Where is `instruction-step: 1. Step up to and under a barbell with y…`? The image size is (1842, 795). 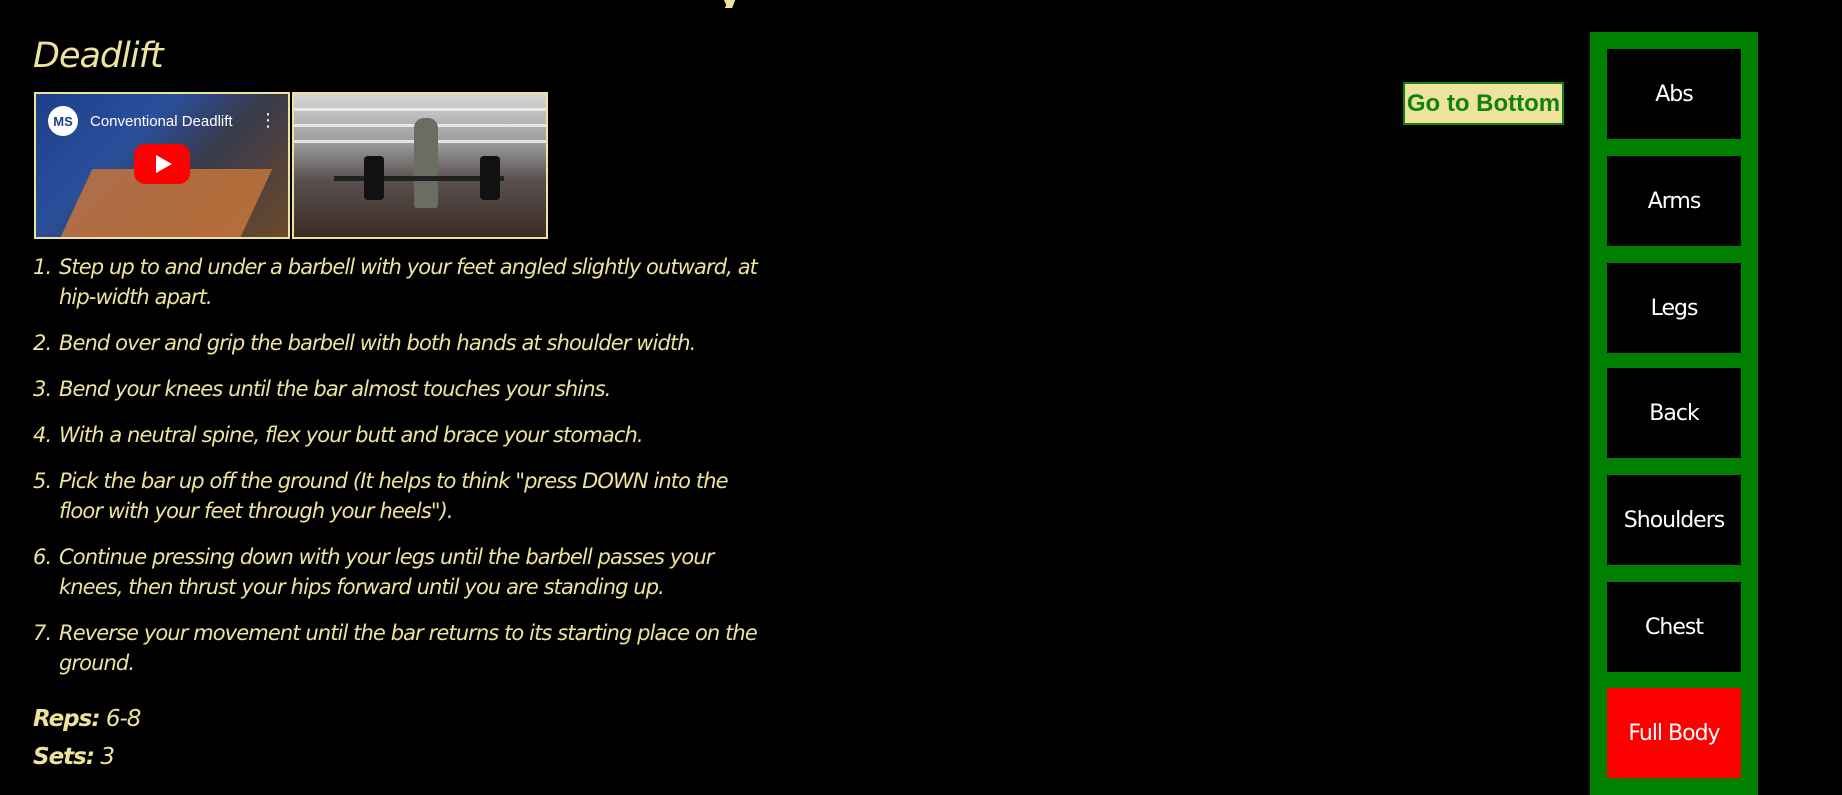
instruction-step: 1. Step up to and under a barbell with y… is located at coordinates (398, 282).